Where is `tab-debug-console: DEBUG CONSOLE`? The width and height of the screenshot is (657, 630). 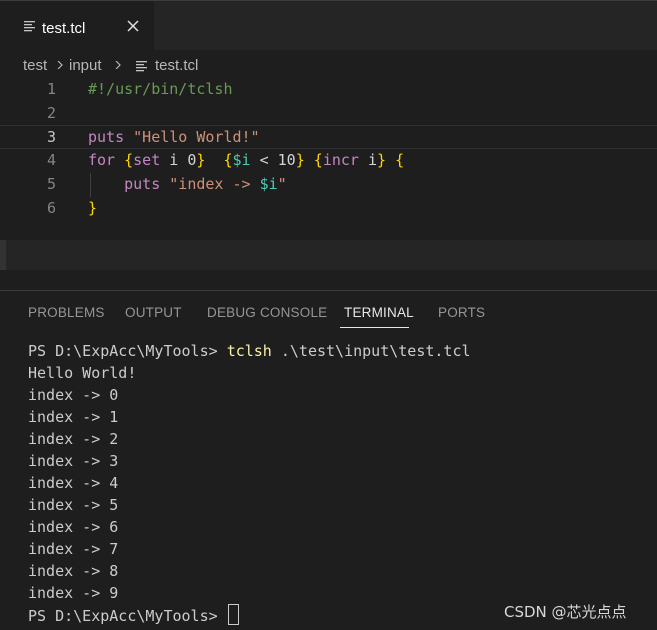 tab-debug-console: DEBUG CONSOLE is located at coordinates (267, 312).